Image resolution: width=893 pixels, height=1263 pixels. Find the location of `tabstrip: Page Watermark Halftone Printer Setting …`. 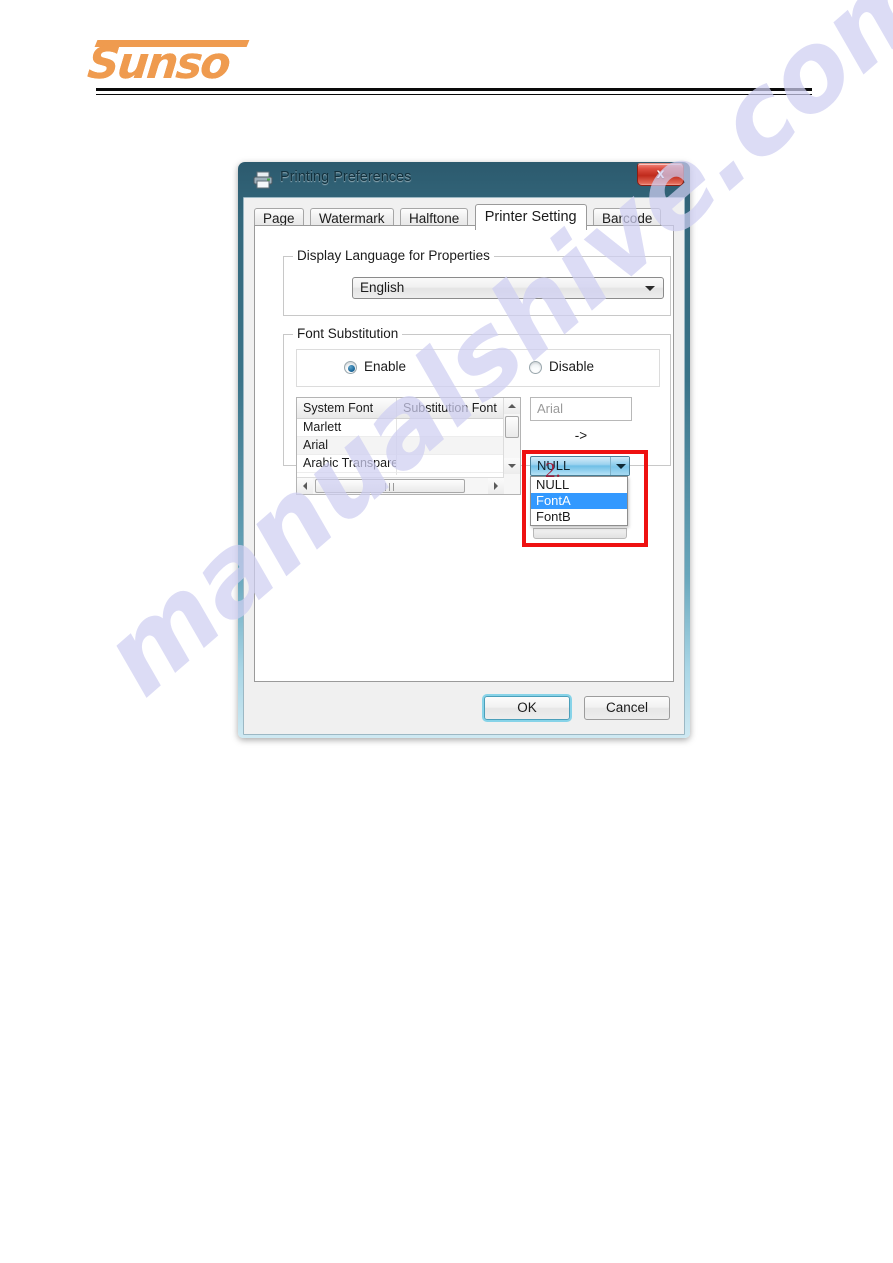

tabstrip: Page Watermark Halftone Printer Setting … is located at coordinates (469, 227).